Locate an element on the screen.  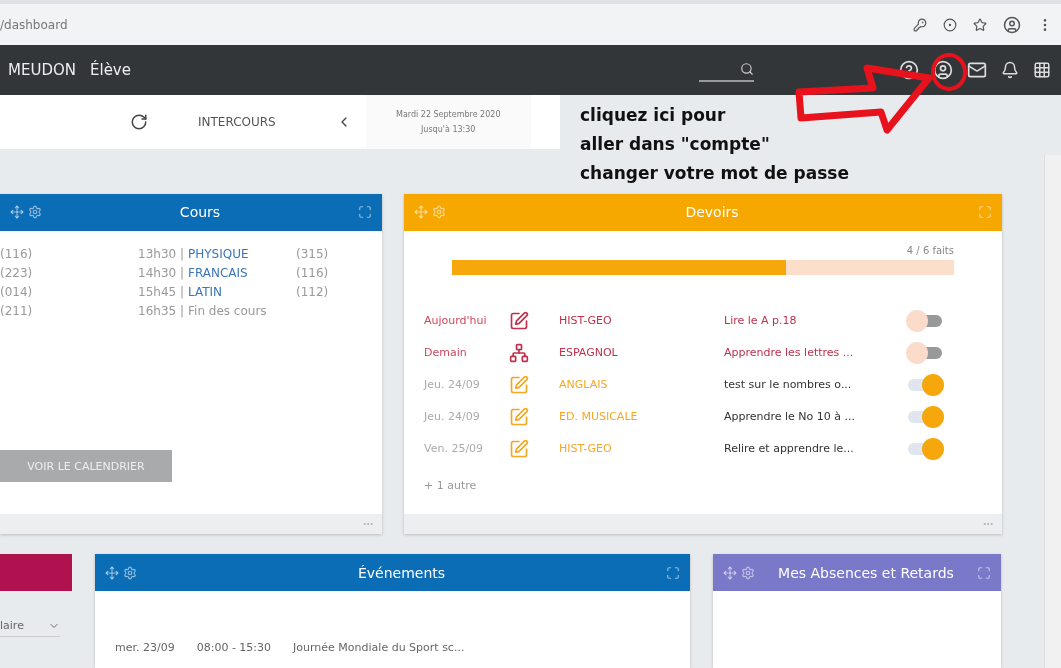
search-icon is located at coordinates (747, 69).